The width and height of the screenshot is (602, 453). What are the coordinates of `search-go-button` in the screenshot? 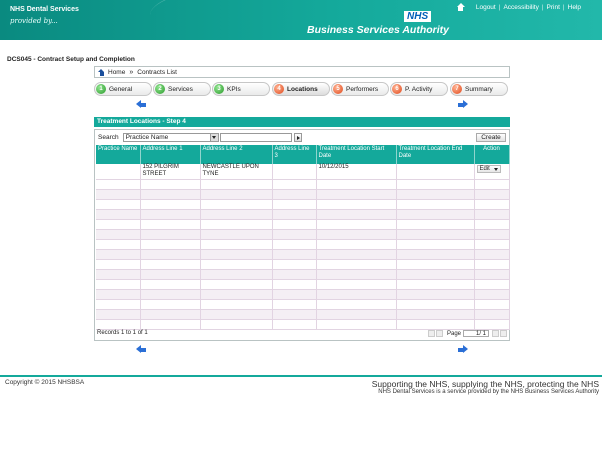 It's located at (297, 137).